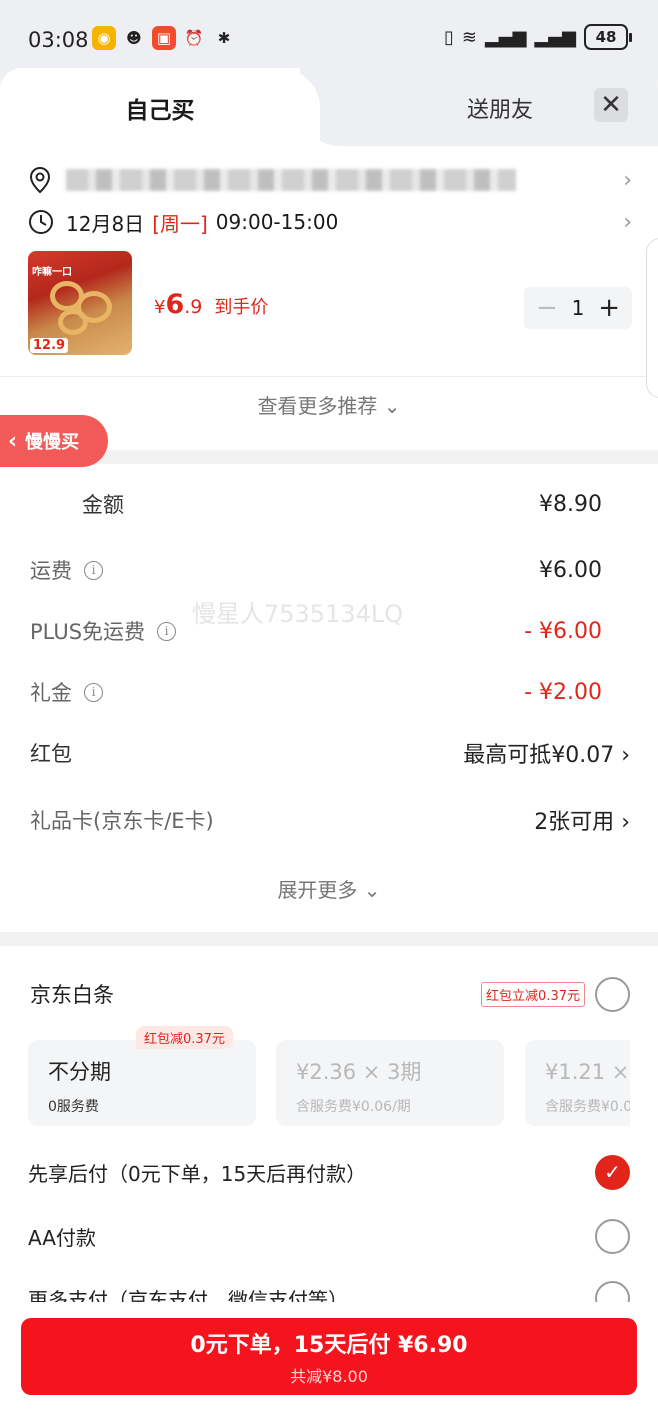 The height and width of the screenshot is (1416, 658). Describe the element at coordinates (51, 571) in the screenshot. I see `shipping-label: 运费` at that location.